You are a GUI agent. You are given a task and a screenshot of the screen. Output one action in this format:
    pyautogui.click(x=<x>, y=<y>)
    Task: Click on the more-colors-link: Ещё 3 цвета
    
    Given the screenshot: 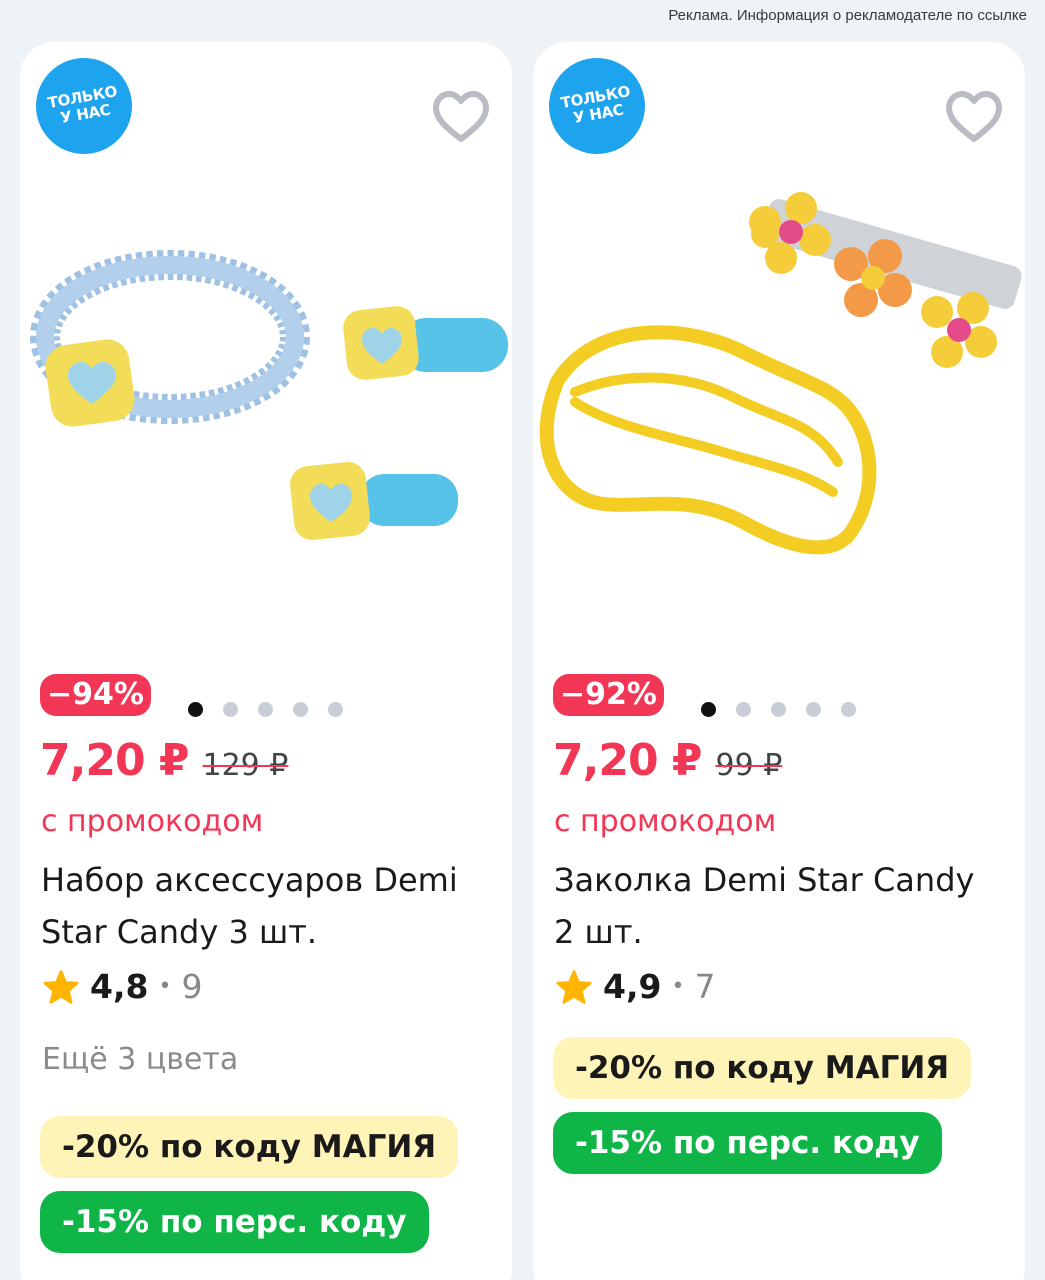 What is the action you would take?
    pyautogui.click(x=140, y=1059)
    